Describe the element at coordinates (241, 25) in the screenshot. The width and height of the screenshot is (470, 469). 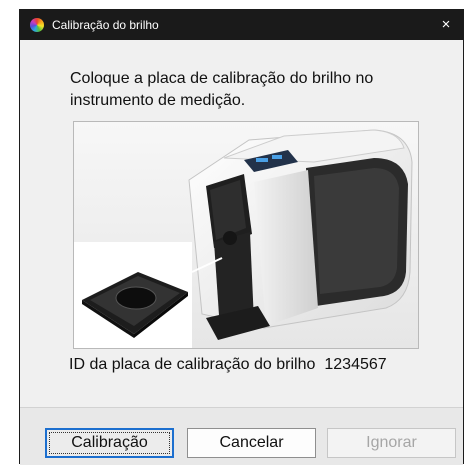
I see `title-bar: Calibração do brilho ×` at that location.